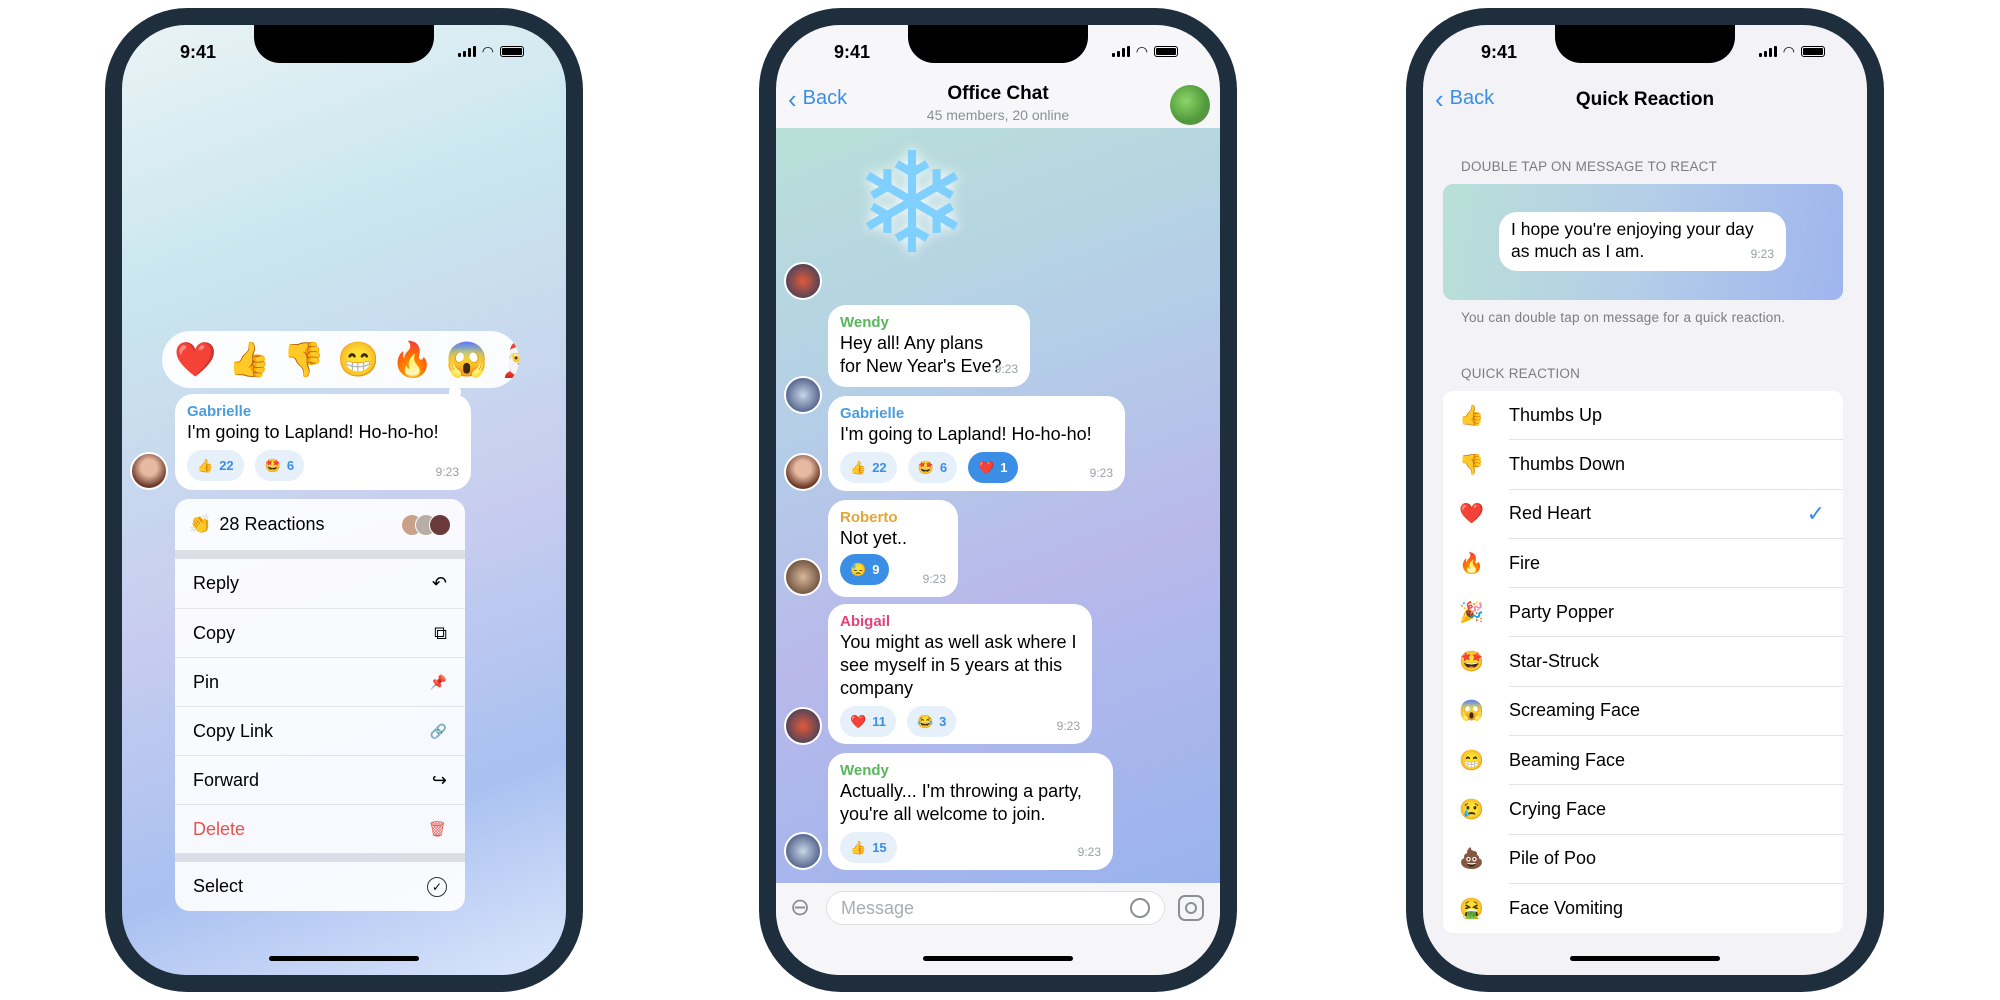 The height and width of the screenshot is (1000, 2000). What do you see at coordinates (249, 360) in the screenshot?
I see `reaction-option-thumbs-up: 👍` at bounding box center [249, 360].